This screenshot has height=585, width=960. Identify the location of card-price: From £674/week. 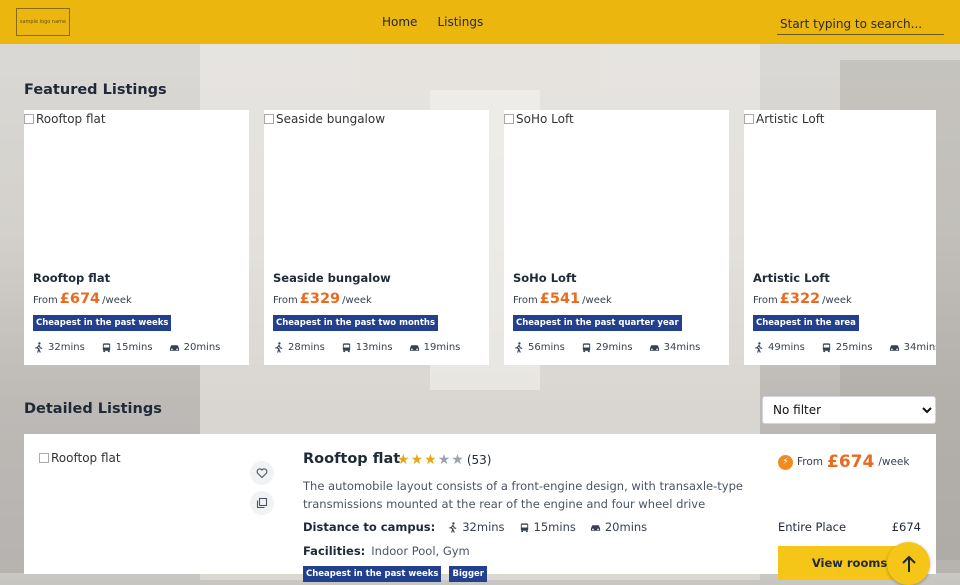
(82, 299).